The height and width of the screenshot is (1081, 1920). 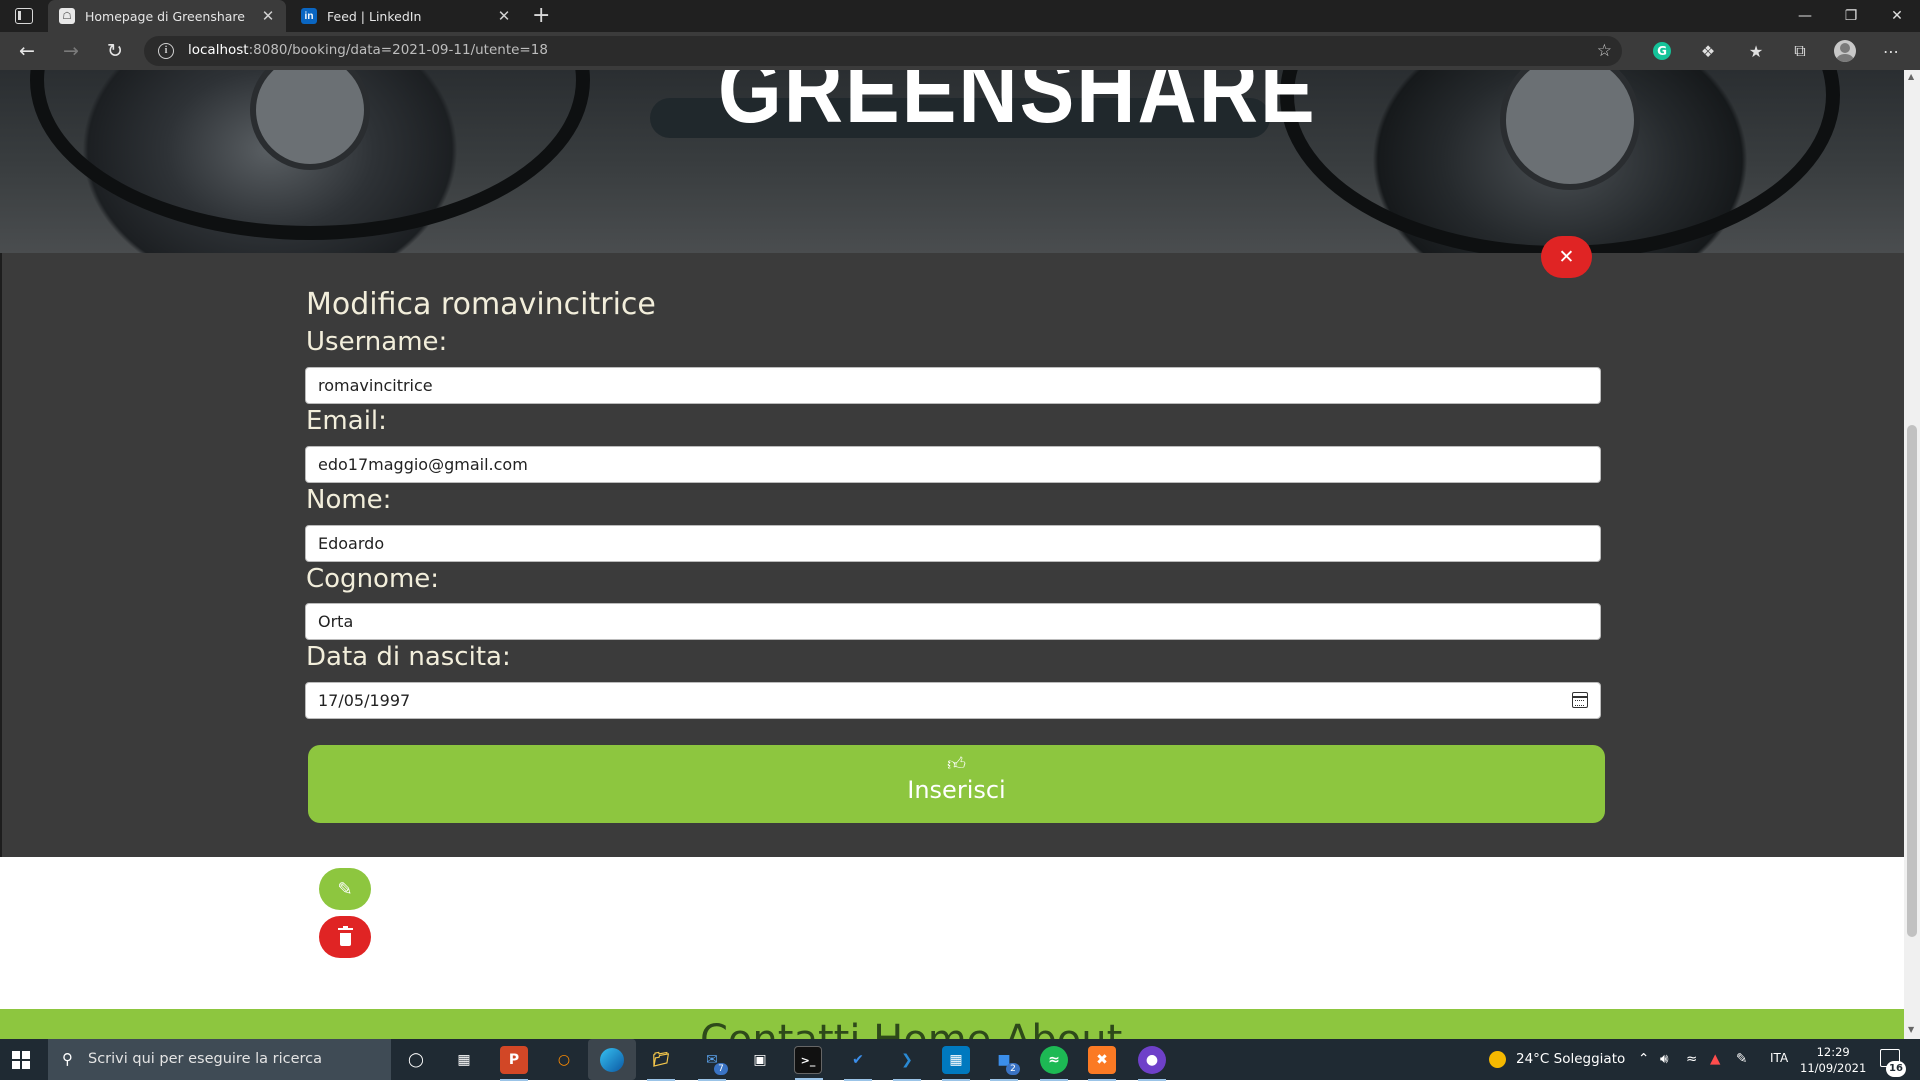 I want to click on taskbar-search: ⚲ Scrivi qui per eseguire la ricerca, so click(x=219, y=1059).